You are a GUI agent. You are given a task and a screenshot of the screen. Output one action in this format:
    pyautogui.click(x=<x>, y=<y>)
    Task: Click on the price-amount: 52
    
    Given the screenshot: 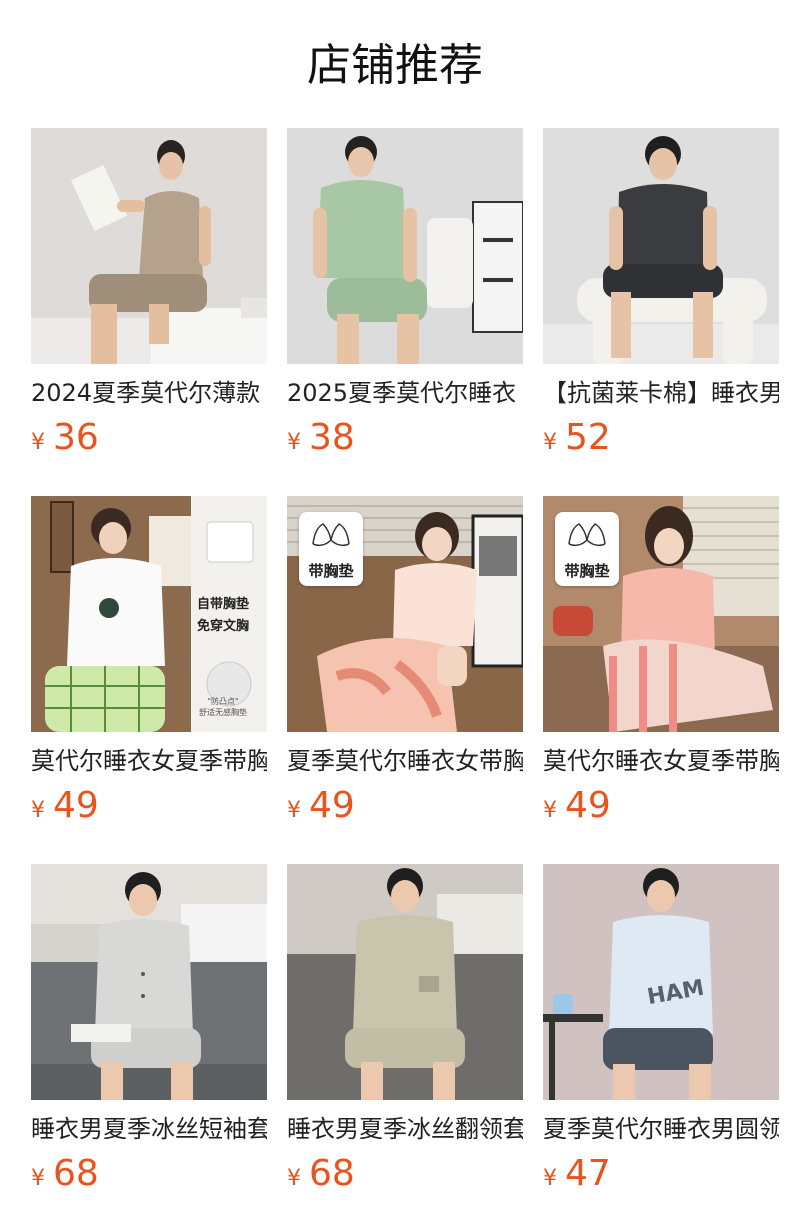 What is the action you would take?
    pyautogui.click(x=588, y=437)
    